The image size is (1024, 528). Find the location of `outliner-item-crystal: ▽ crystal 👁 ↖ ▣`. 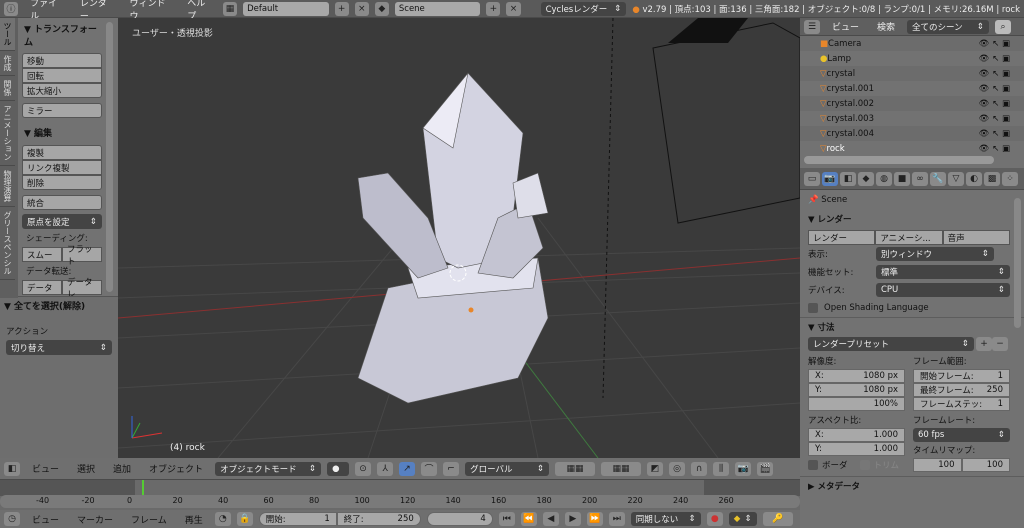

outliner-item-crystal: ▽ crystal 👁 ↖ ▣ is located at coordinates (912, 73).